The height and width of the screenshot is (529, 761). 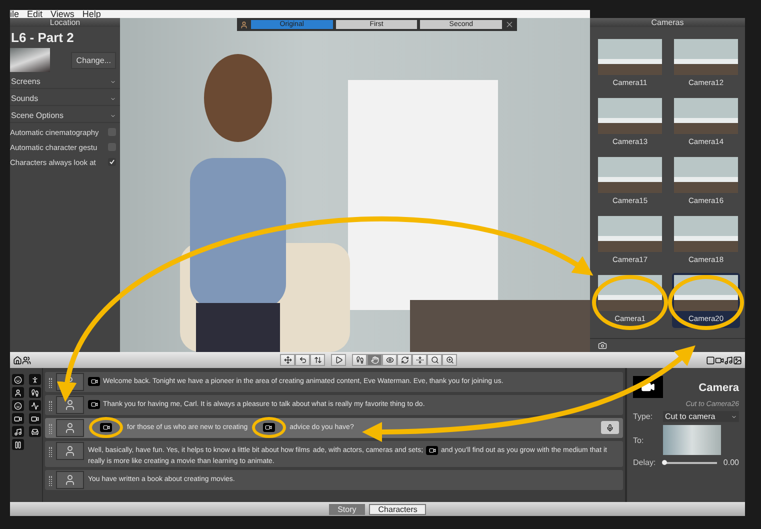 What do you see at coordinates (347, 509) in the screenshot?
I see `story-tab: Story` at bounding box center [347, 509].